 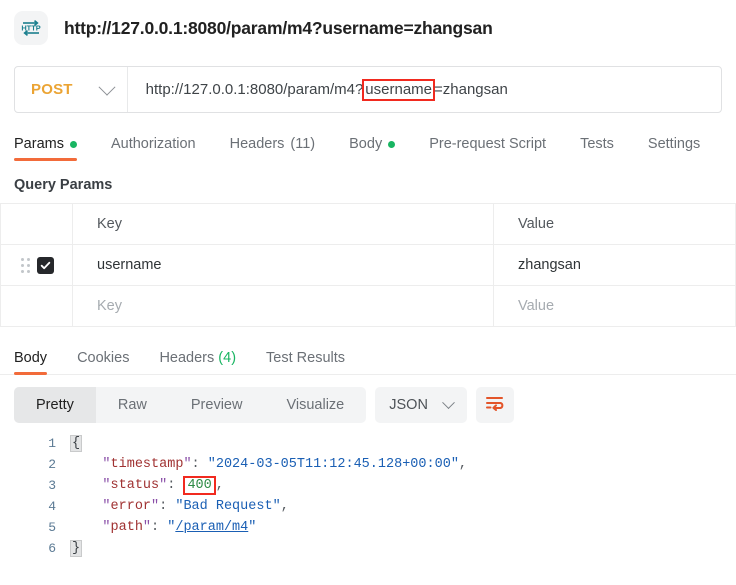 What do you see at coordinates (63, 185) in the screenshot?
I see `query-params-title: Query Params` at bounding box center [63, 185].